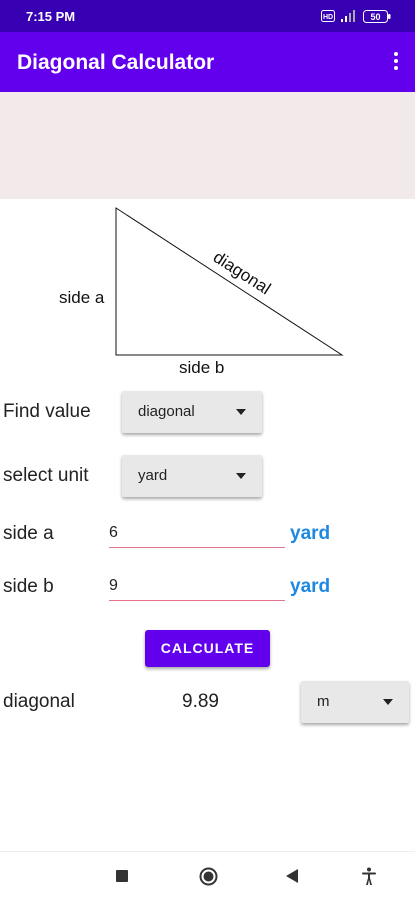 This screenshot has width=415, height=900. I want to click on signal-icon, so click(348, 16).